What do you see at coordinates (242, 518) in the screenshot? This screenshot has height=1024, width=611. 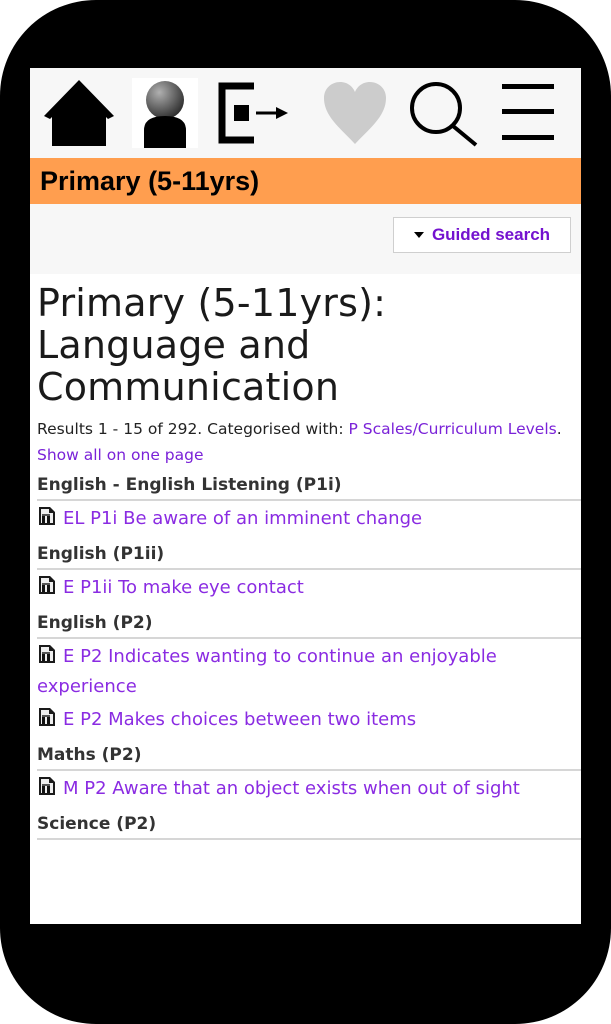 I see `result-link: EL P1i Be aware of an imminent change` at bounding box center [242, 518].